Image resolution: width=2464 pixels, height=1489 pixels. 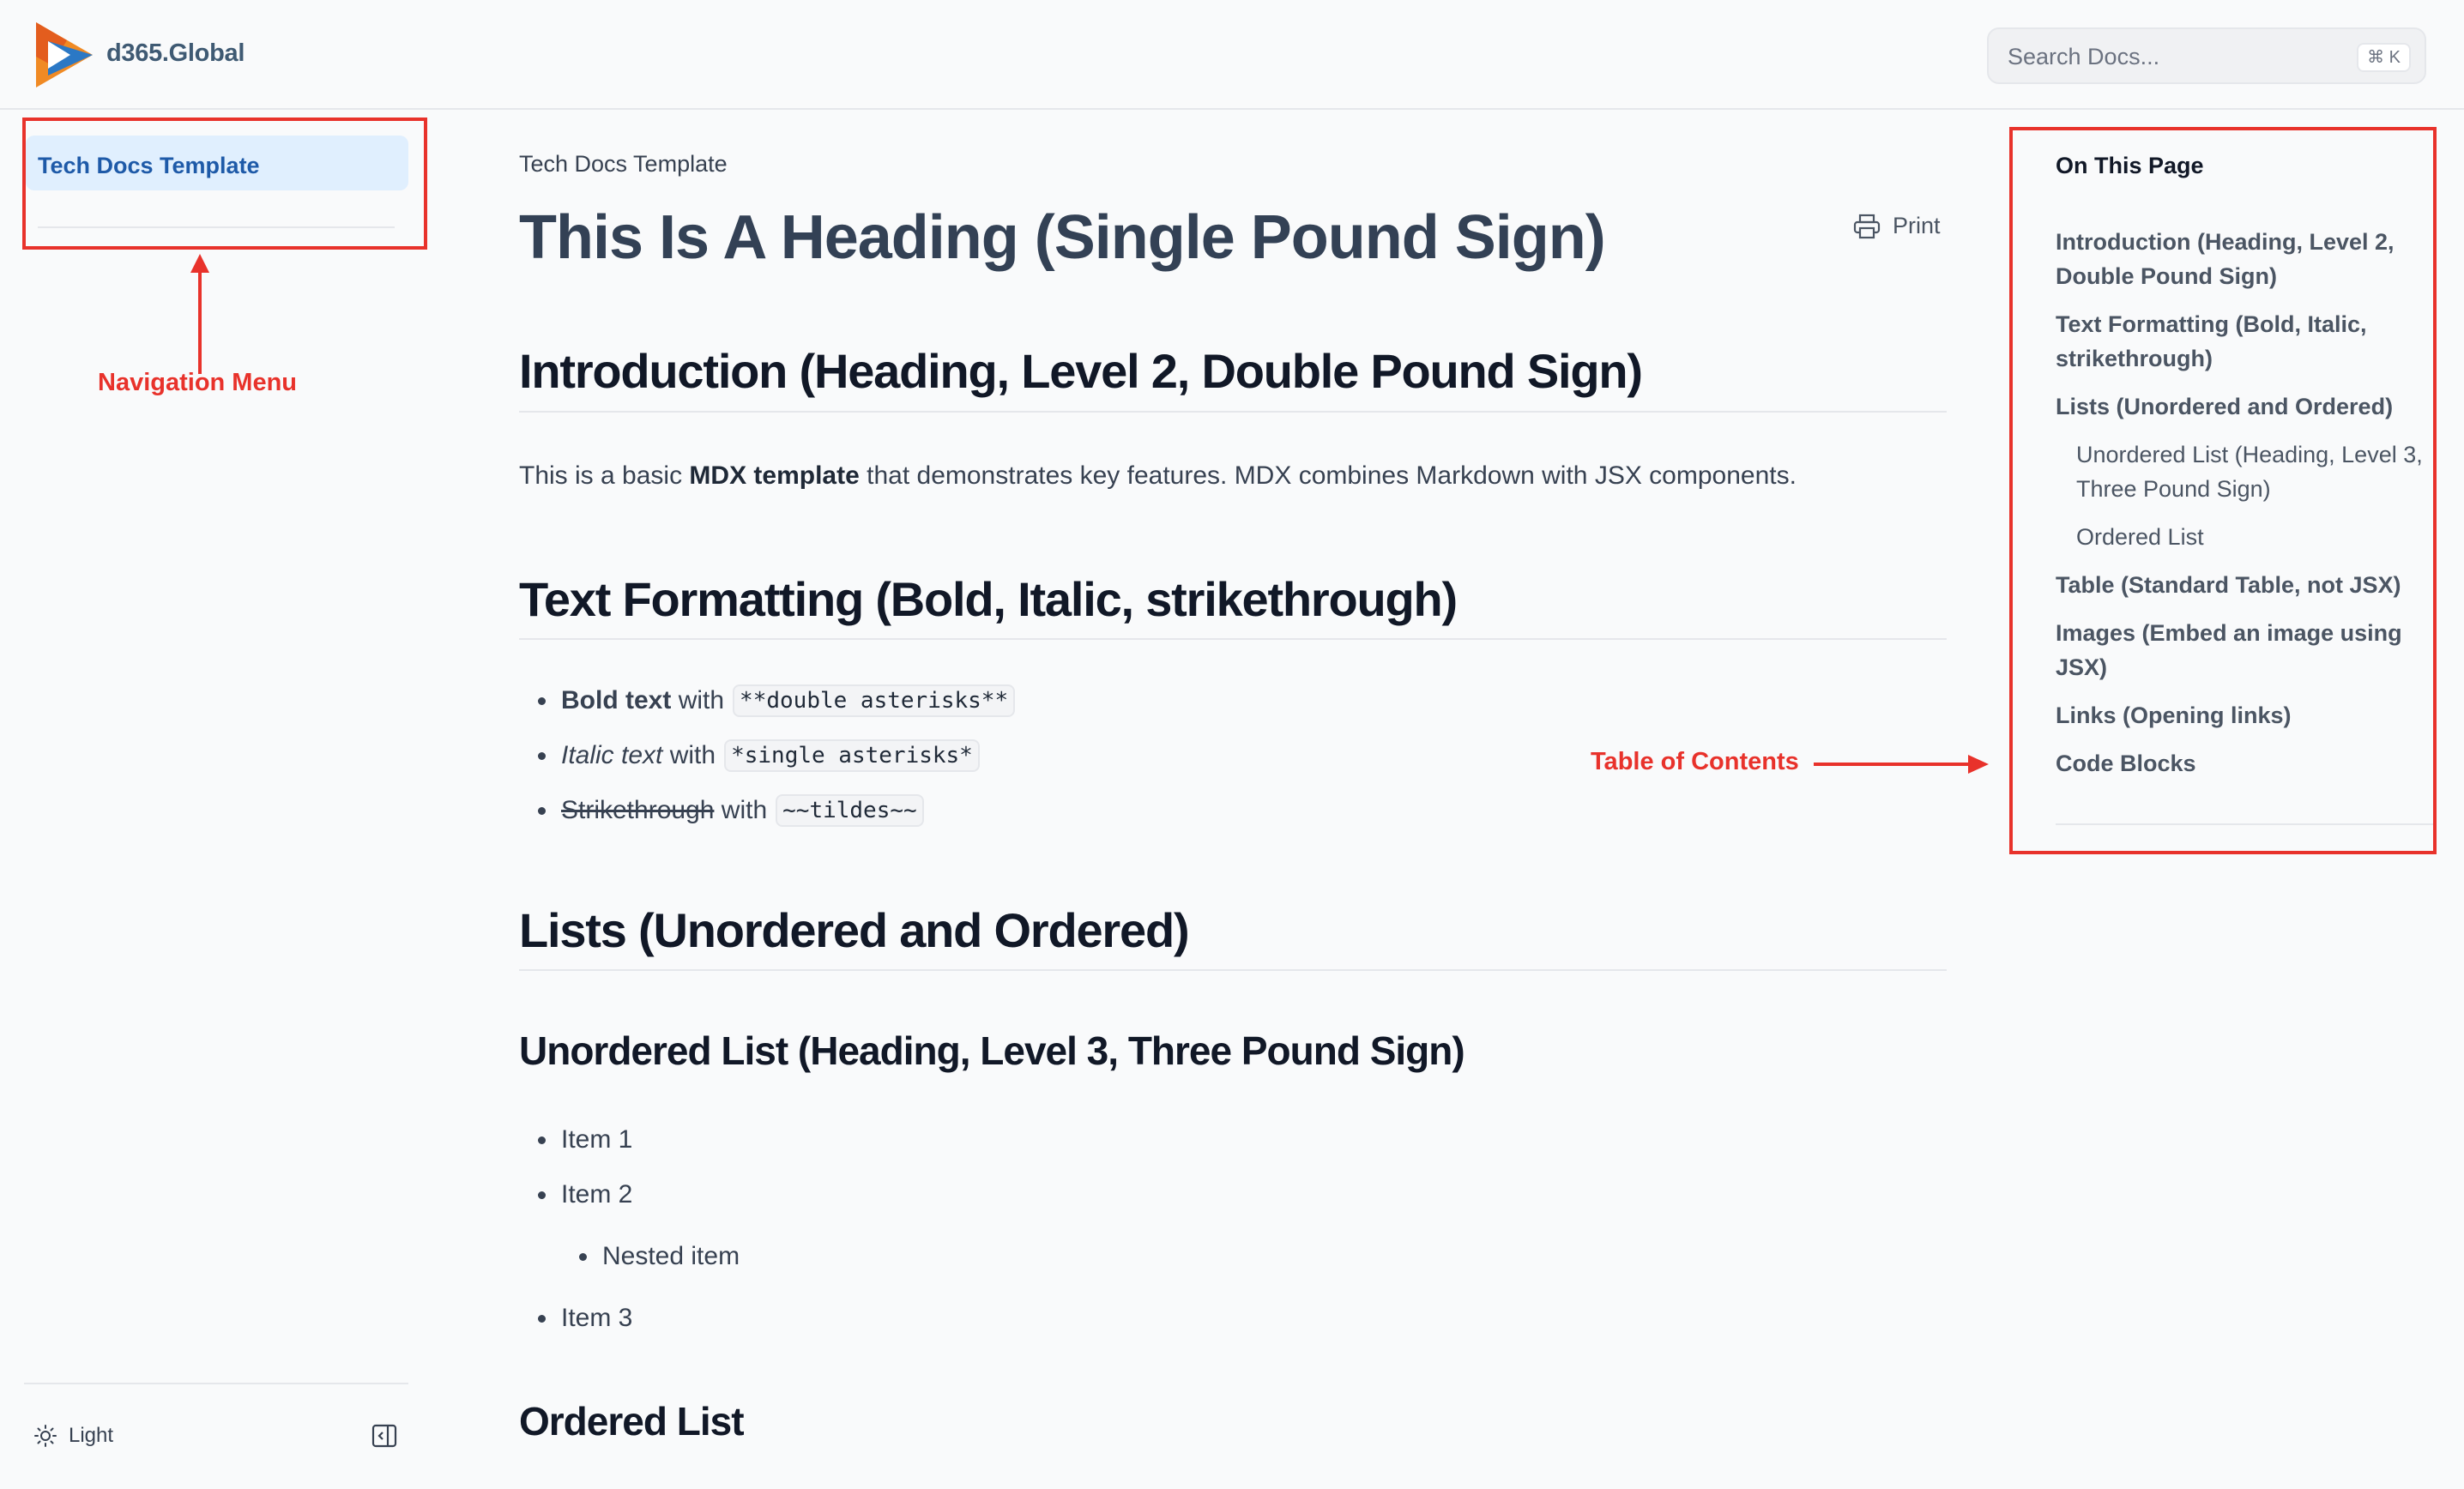 I want to click on sidebar-footer-divider, so click(x=216, y=1383).